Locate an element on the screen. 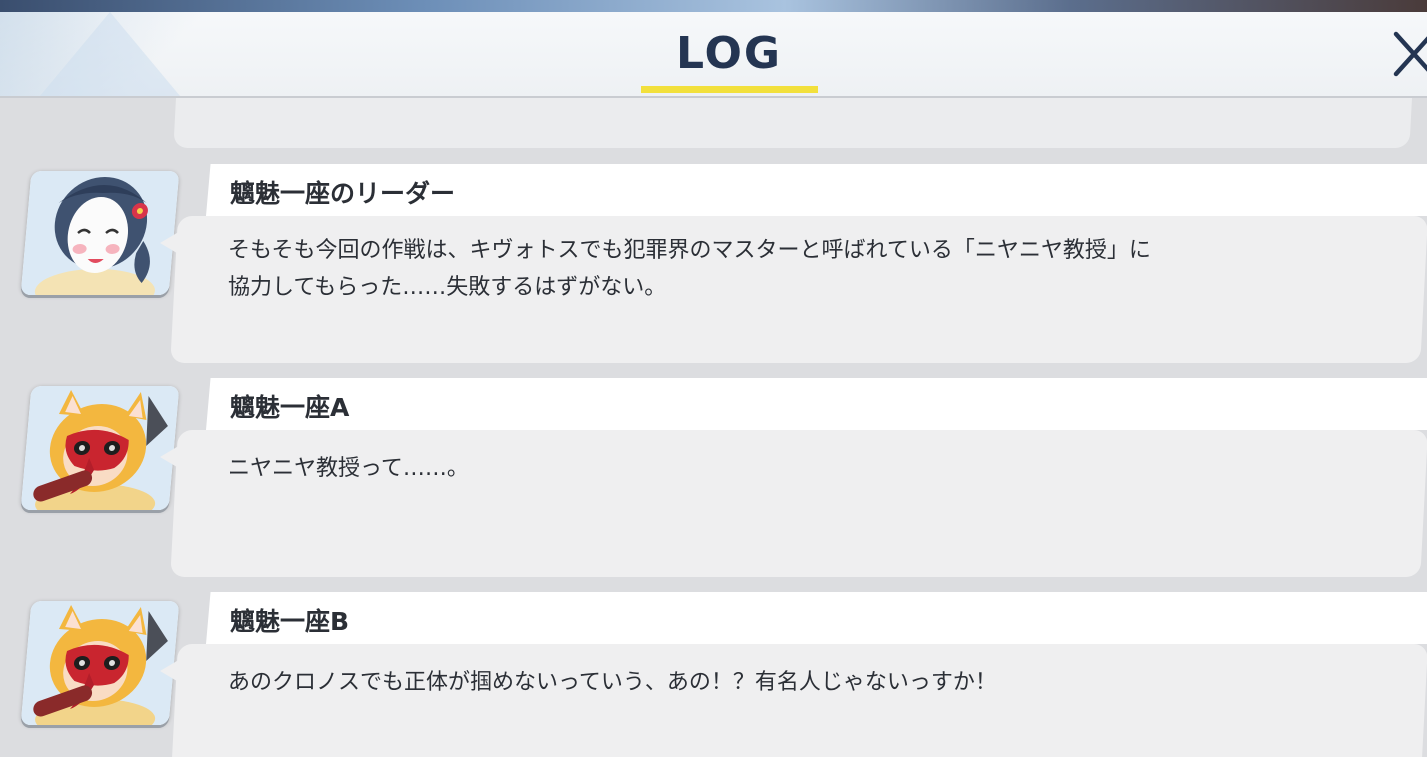  close-icon is located at coordinates (1410, 54).